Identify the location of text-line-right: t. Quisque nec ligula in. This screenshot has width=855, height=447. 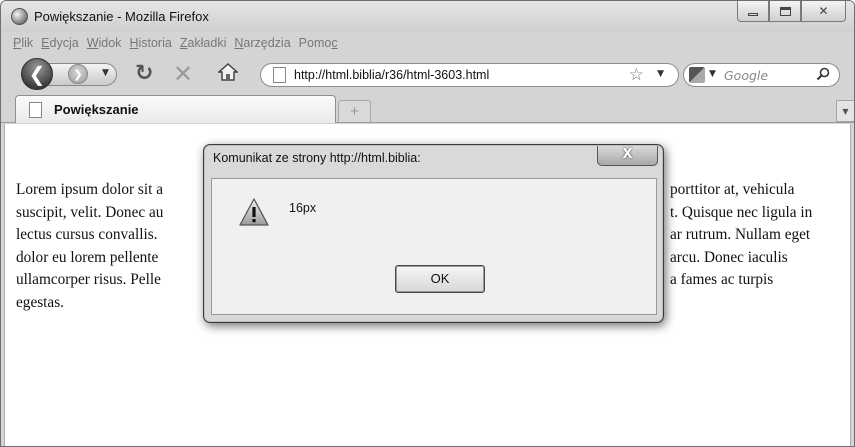
(741, 212).